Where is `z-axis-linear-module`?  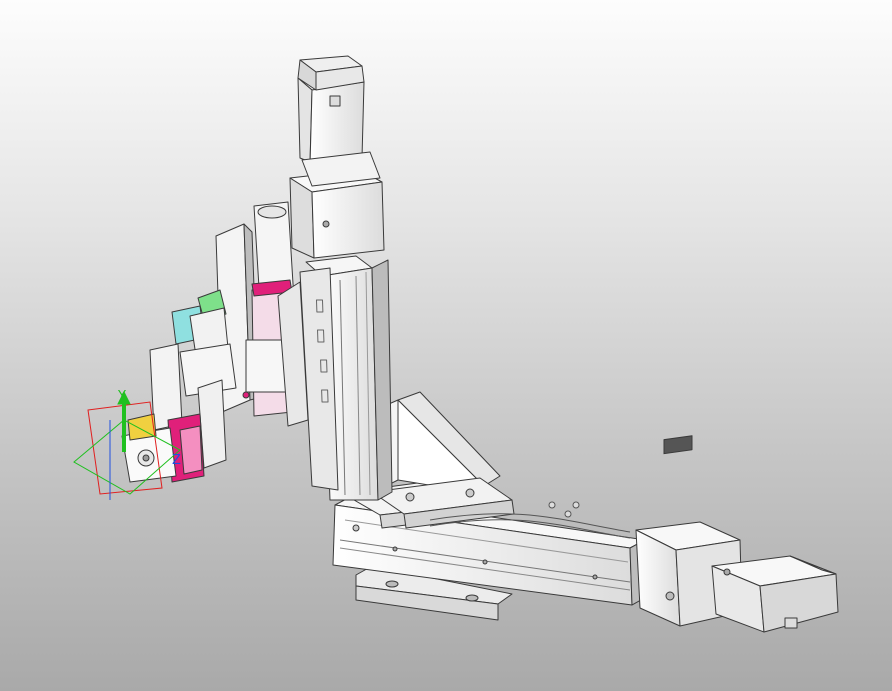
z-axis-linear-module is located at coordinates (341, 278).